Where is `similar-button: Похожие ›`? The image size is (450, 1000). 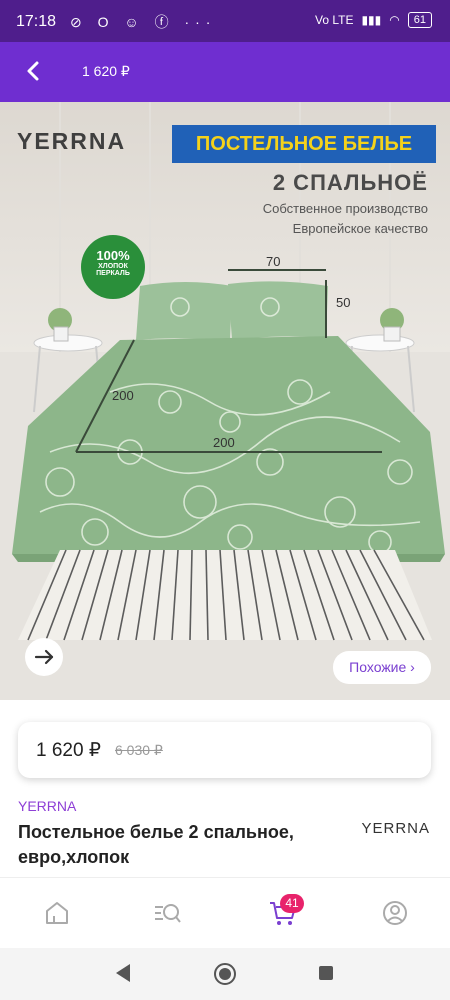 similar-button: Похожие › is located at coordinates (382, 667).